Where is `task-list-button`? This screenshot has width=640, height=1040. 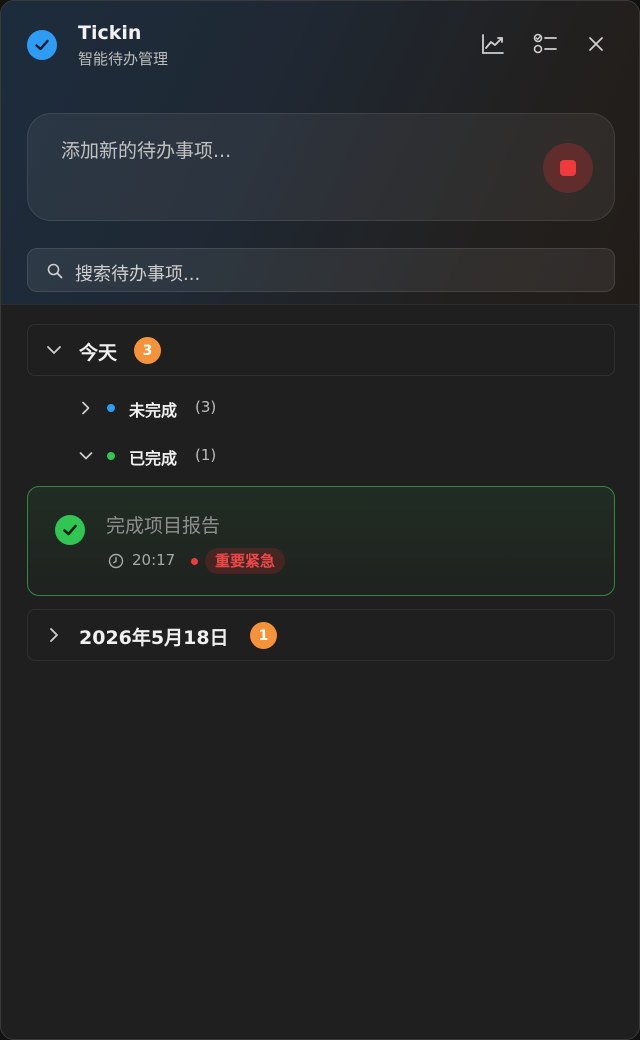 task-list-button is located at coordinates (545, 44).